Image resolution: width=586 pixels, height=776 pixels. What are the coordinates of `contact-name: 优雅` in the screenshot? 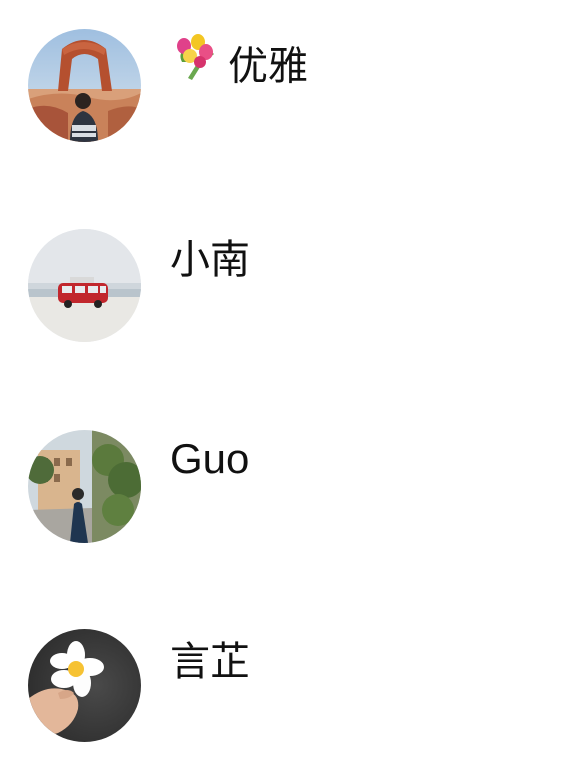 It's located at (239, 65).